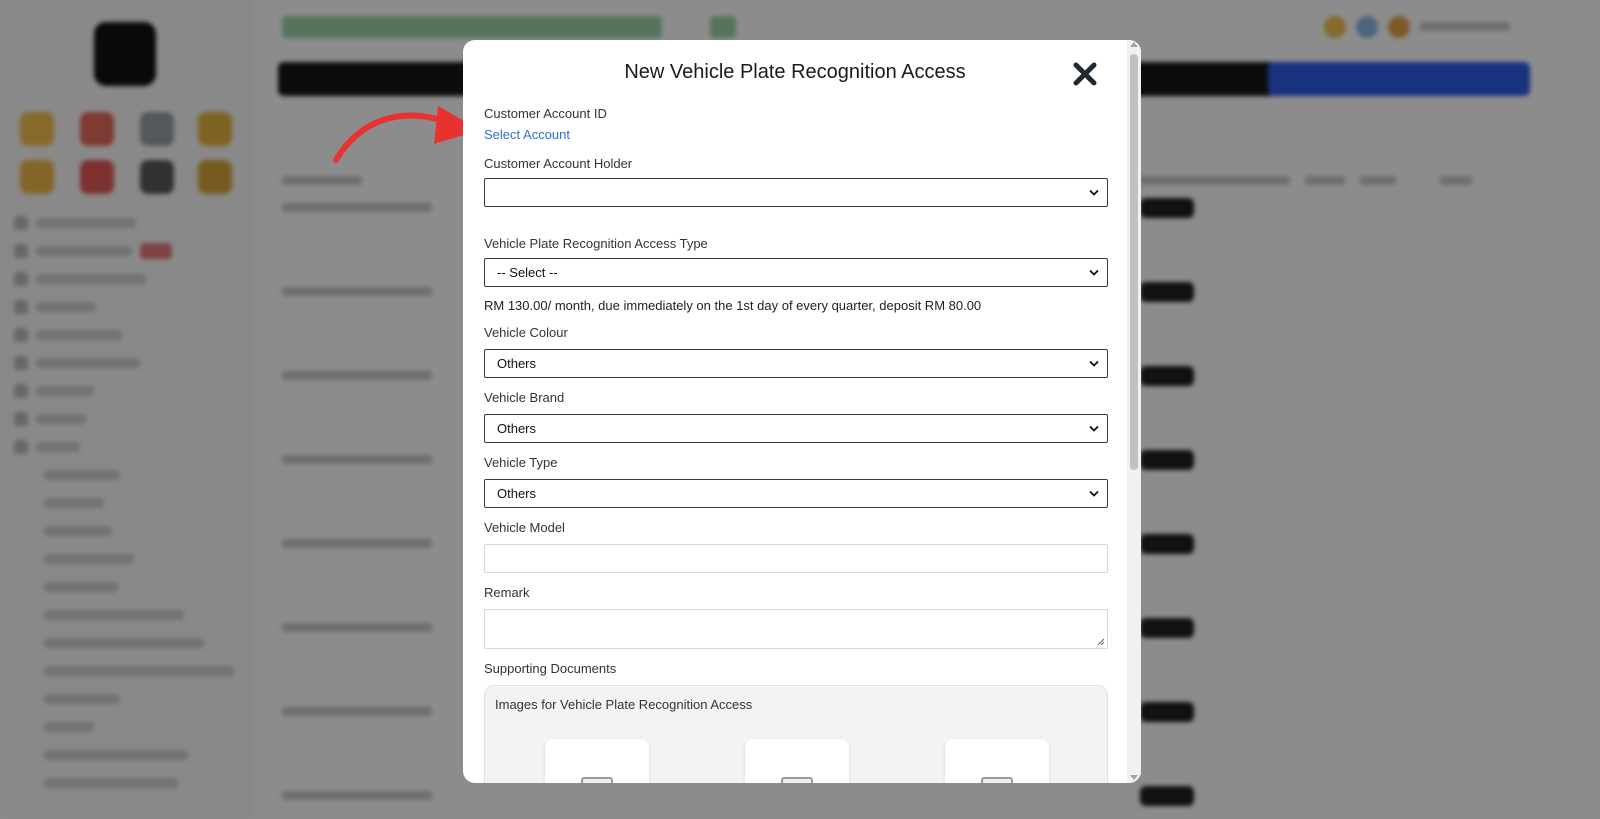  I want to click on customer-account-holder-label: Customer Account Holder, so click(558, 163).